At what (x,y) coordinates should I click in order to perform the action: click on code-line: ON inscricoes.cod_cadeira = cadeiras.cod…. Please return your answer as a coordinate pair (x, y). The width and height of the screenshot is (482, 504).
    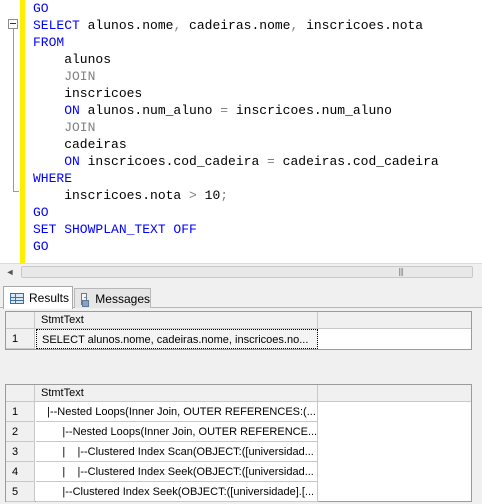
    Looking at the image, I should click on (236, 161).